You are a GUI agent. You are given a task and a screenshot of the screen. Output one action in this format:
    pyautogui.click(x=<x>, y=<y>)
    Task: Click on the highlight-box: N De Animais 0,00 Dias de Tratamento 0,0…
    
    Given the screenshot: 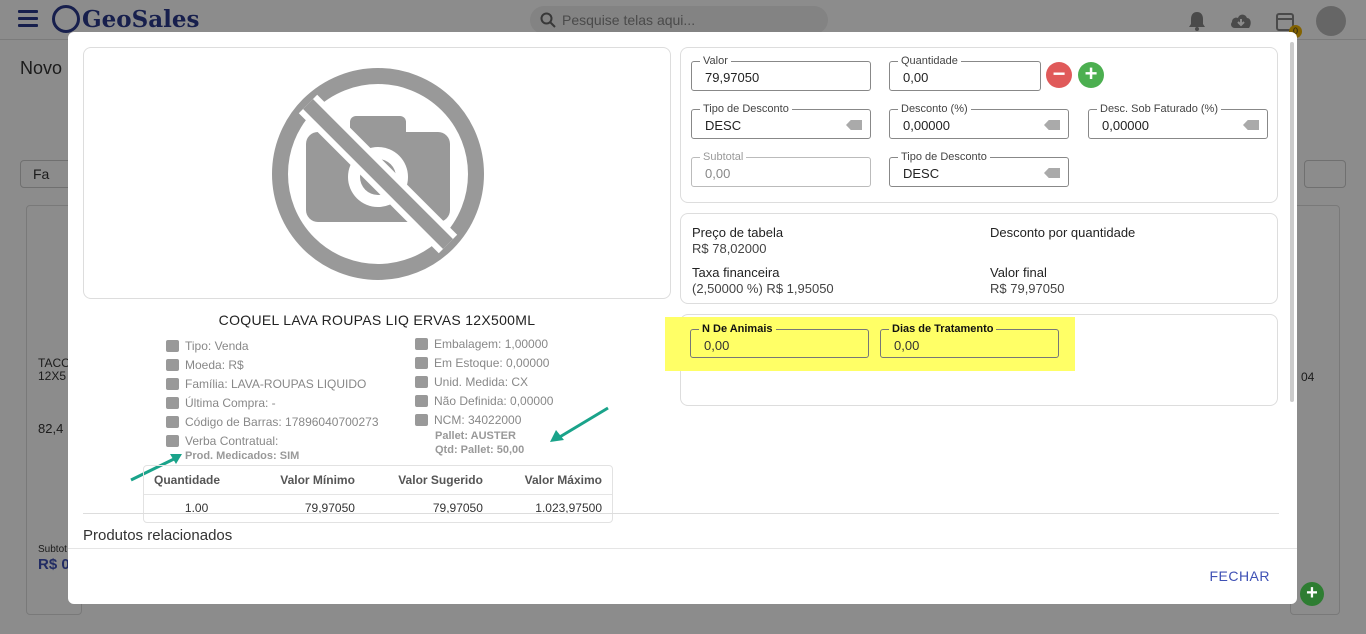 What is the action you would take?
    pyautogui.click(x=870, y=344)
    